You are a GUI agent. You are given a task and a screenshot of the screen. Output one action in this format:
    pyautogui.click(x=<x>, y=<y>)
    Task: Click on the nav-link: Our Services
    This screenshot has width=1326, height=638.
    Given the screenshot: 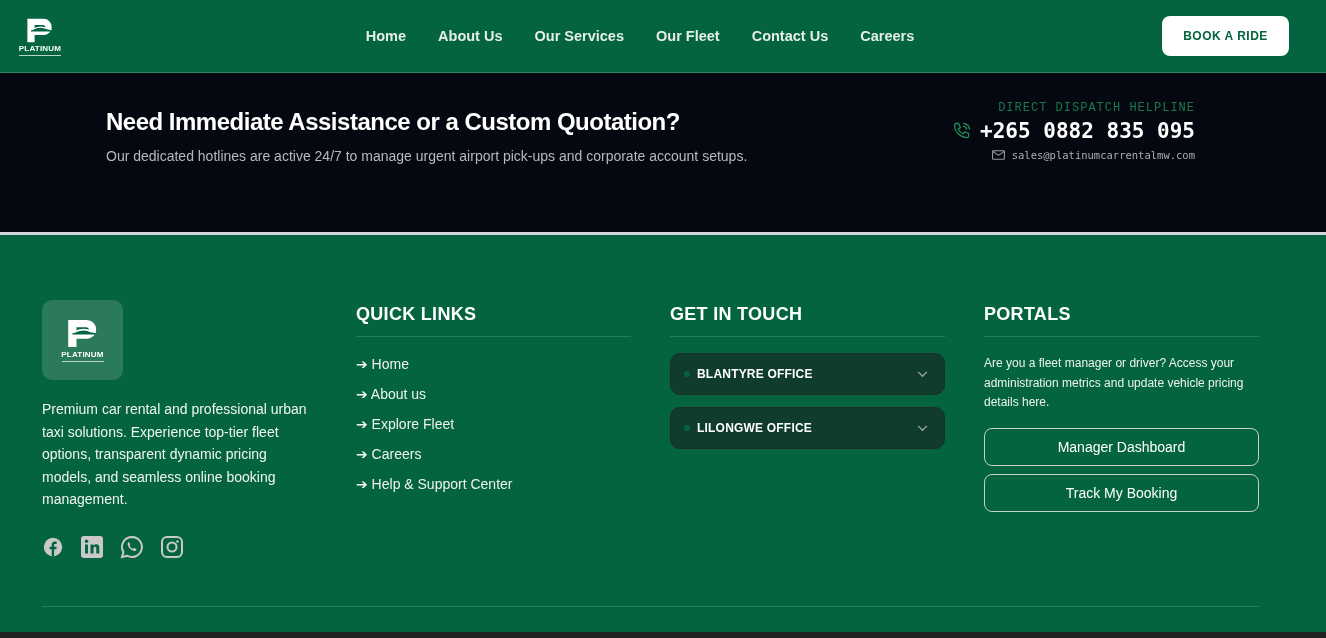 What is the action you would take?
    pyautogui.click(x=579, y=36)
    